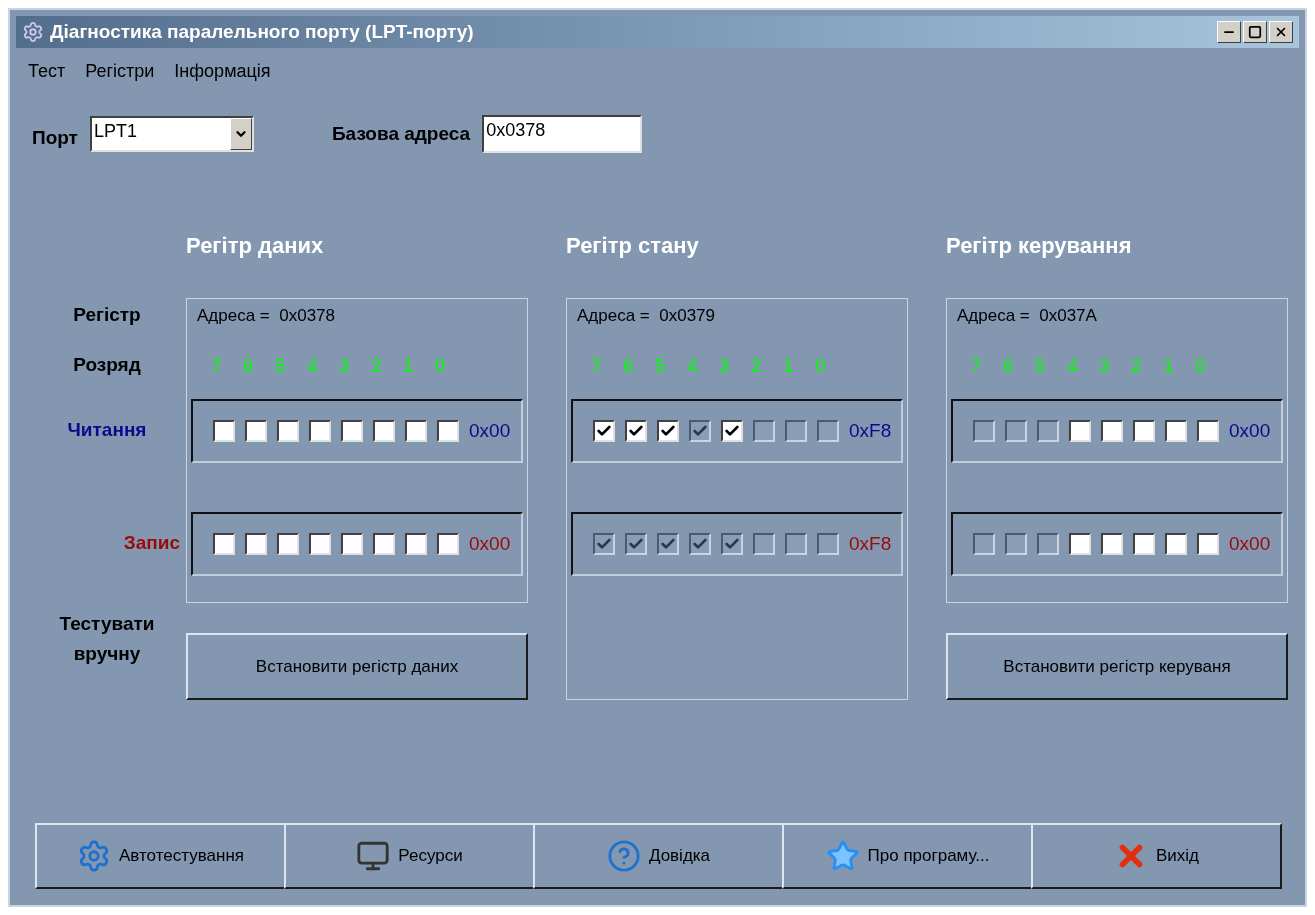  Describe the element at coordinates (623, 856) in the screenshot. I see `help-icon` at that location.